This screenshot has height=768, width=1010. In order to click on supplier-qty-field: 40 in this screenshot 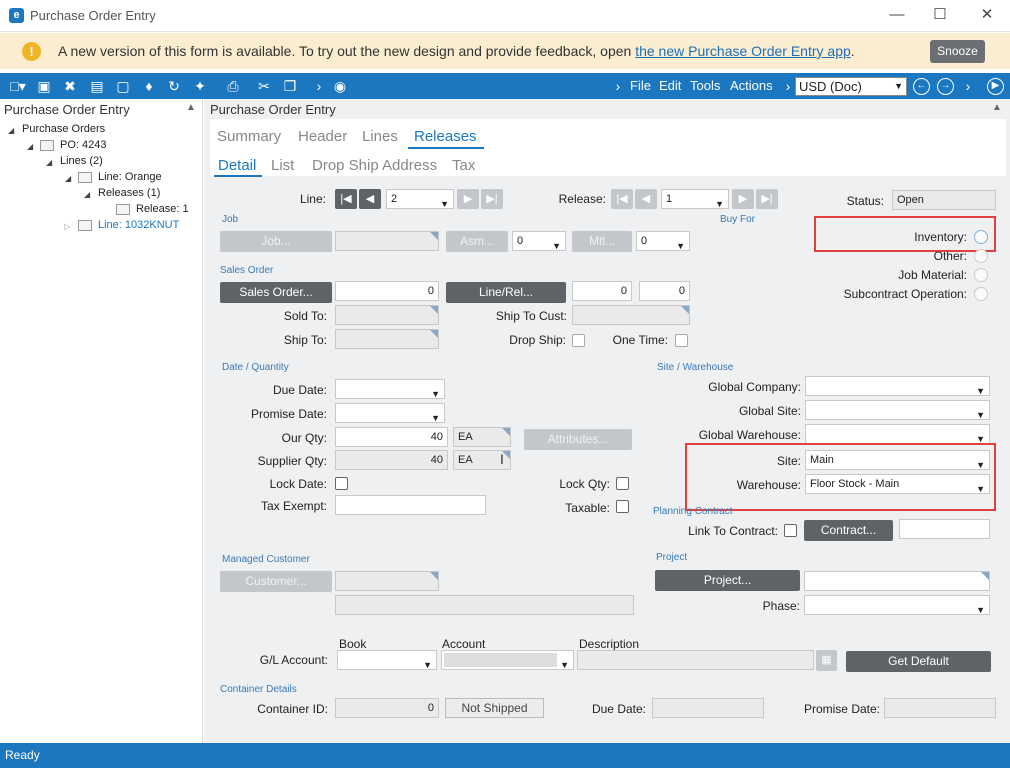, I will do `click(391, 460)`.